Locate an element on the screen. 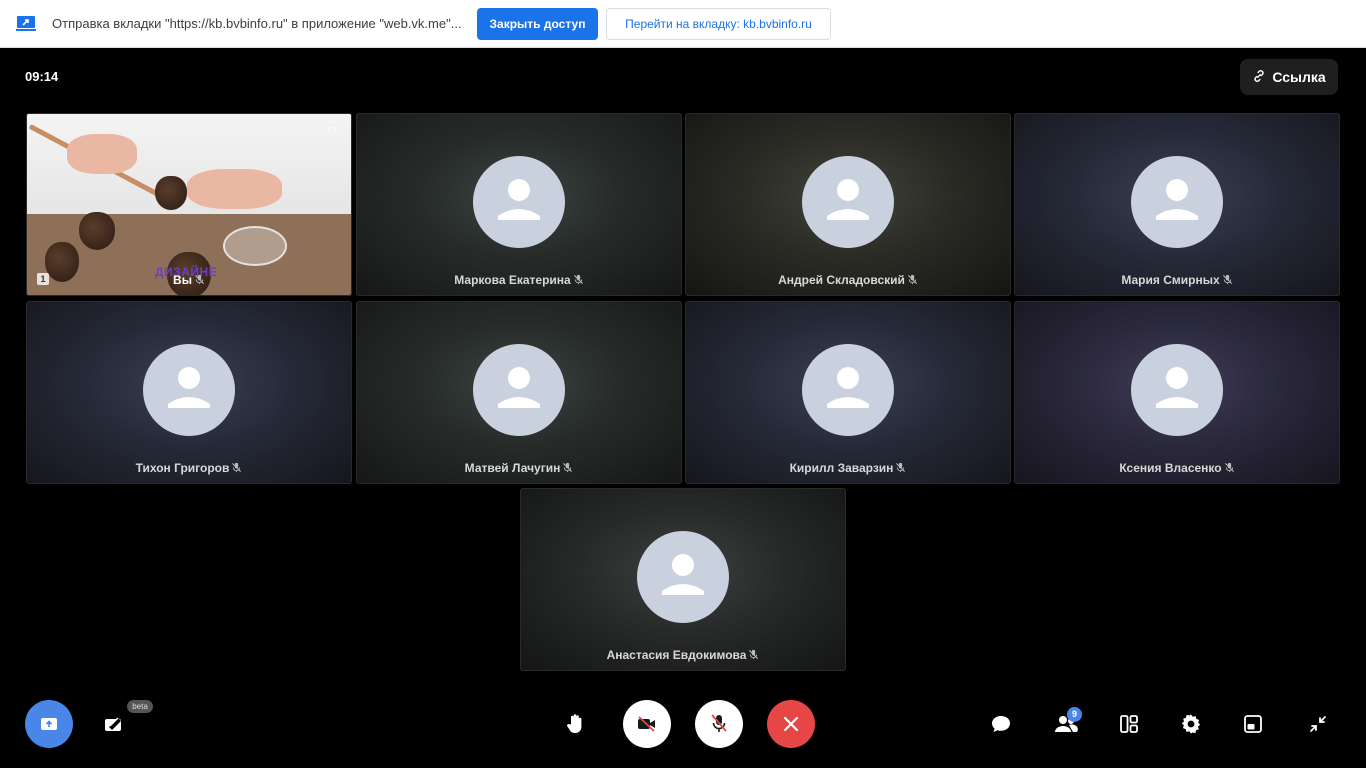 The width and height of the screenshot is (1366, 768). participant-name: Кирилл Заварзин is located at coordinates (848, 468).